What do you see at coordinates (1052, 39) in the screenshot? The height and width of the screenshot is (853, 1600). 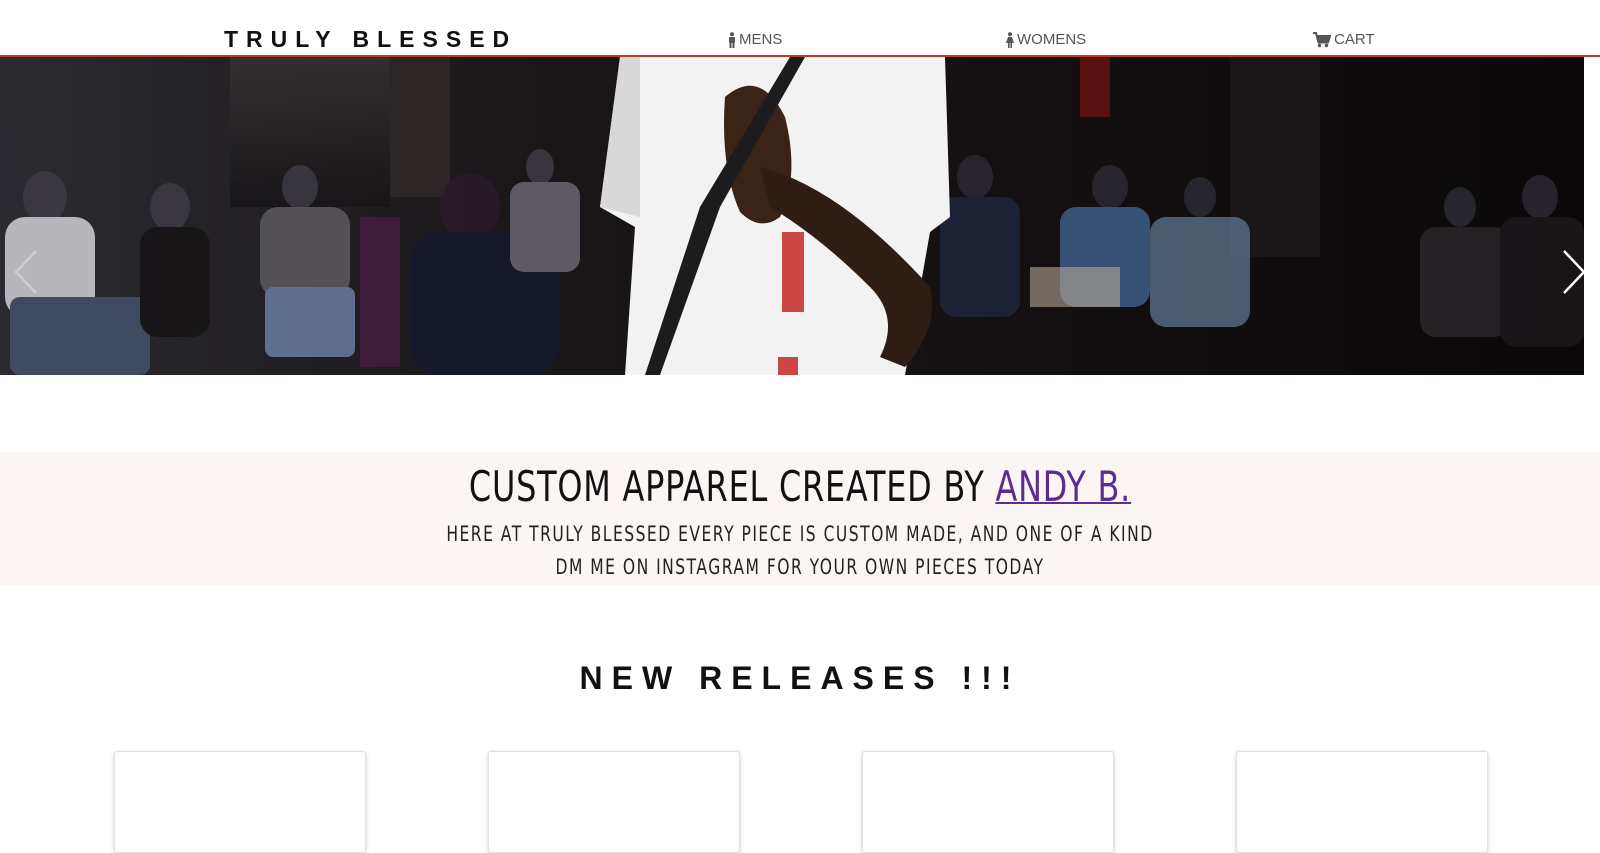 I see `nav-label-womens: WOMENS` at bounding box center [1052, 39].